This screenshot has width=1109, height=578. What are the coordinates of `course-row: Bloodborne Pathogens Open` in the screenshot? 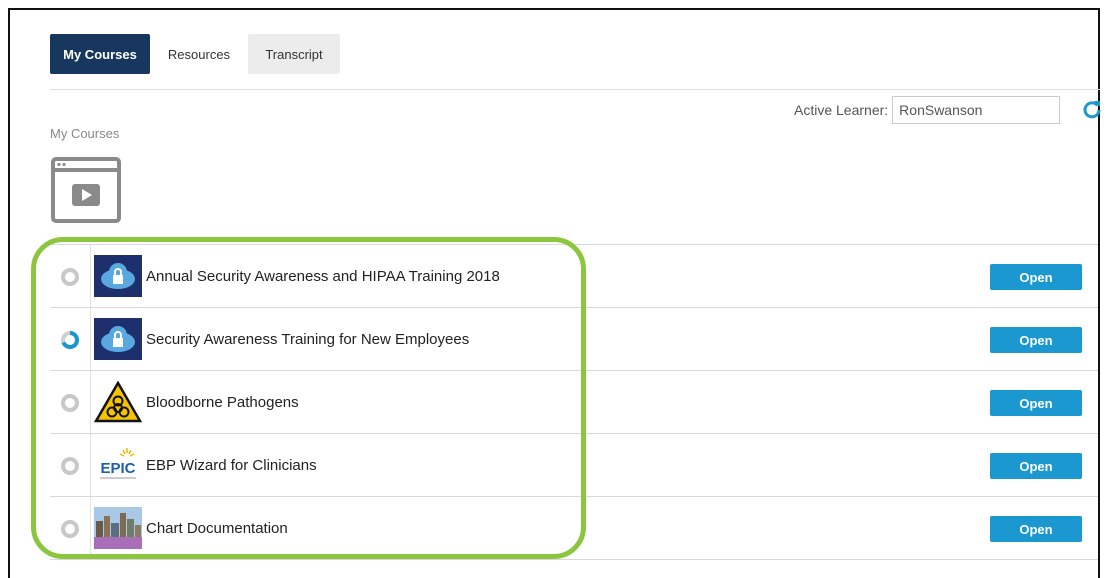 It's located at (574, 401).